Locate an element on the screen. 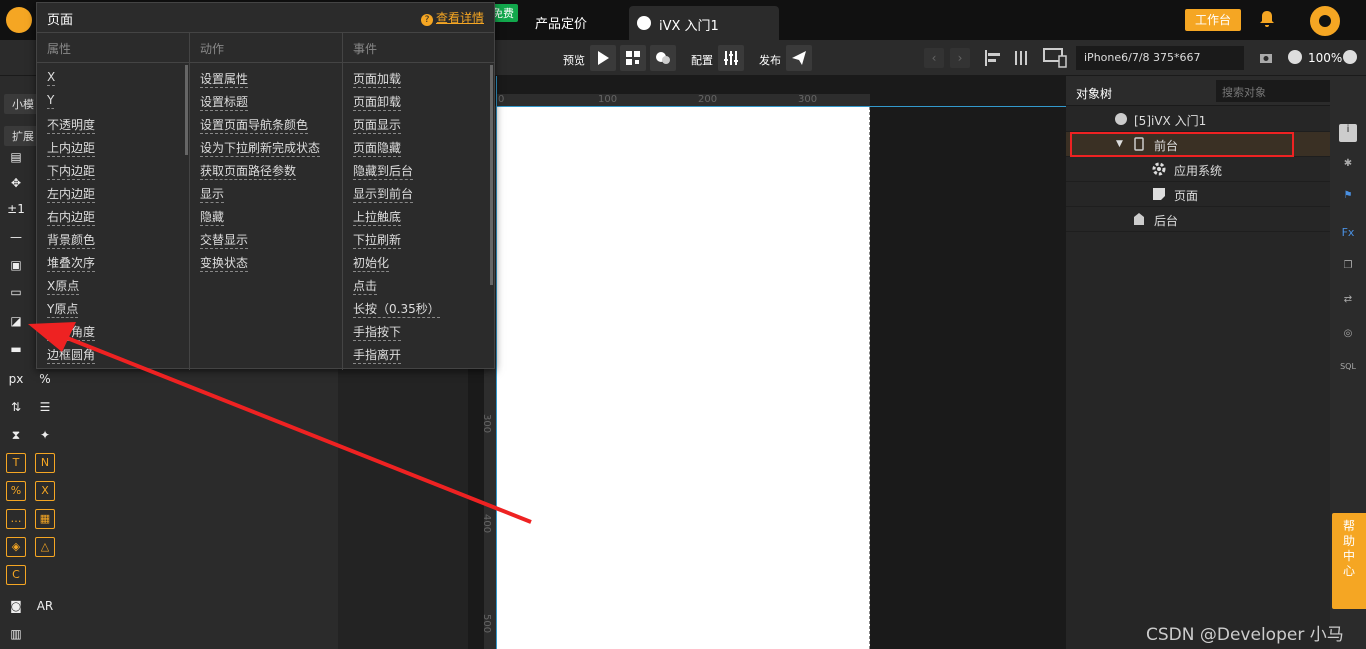  object-var-icon: ◈ is located at coordinates (16, 547).